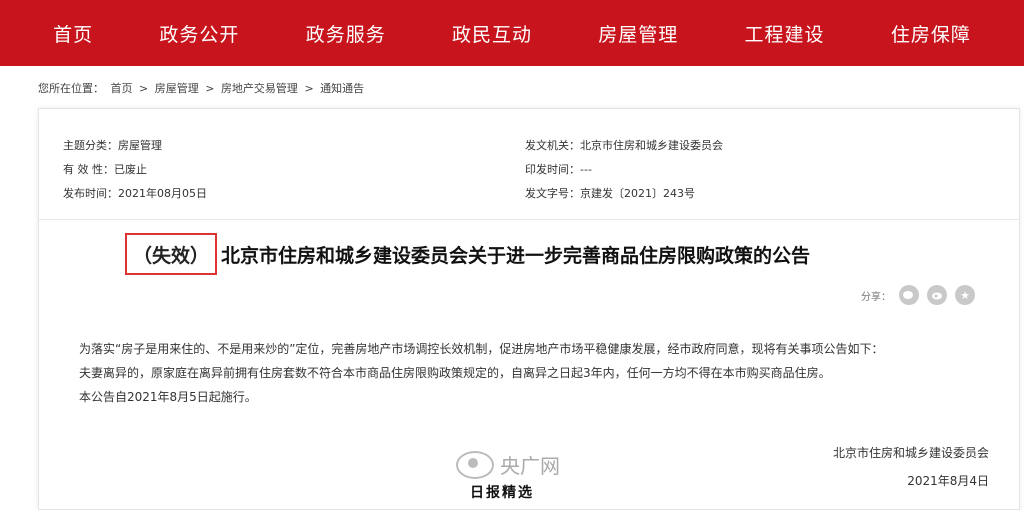  Describe the element at coordinates (140, 145) in the screenshot. I see `meta-value: 房屋管理` at that location.